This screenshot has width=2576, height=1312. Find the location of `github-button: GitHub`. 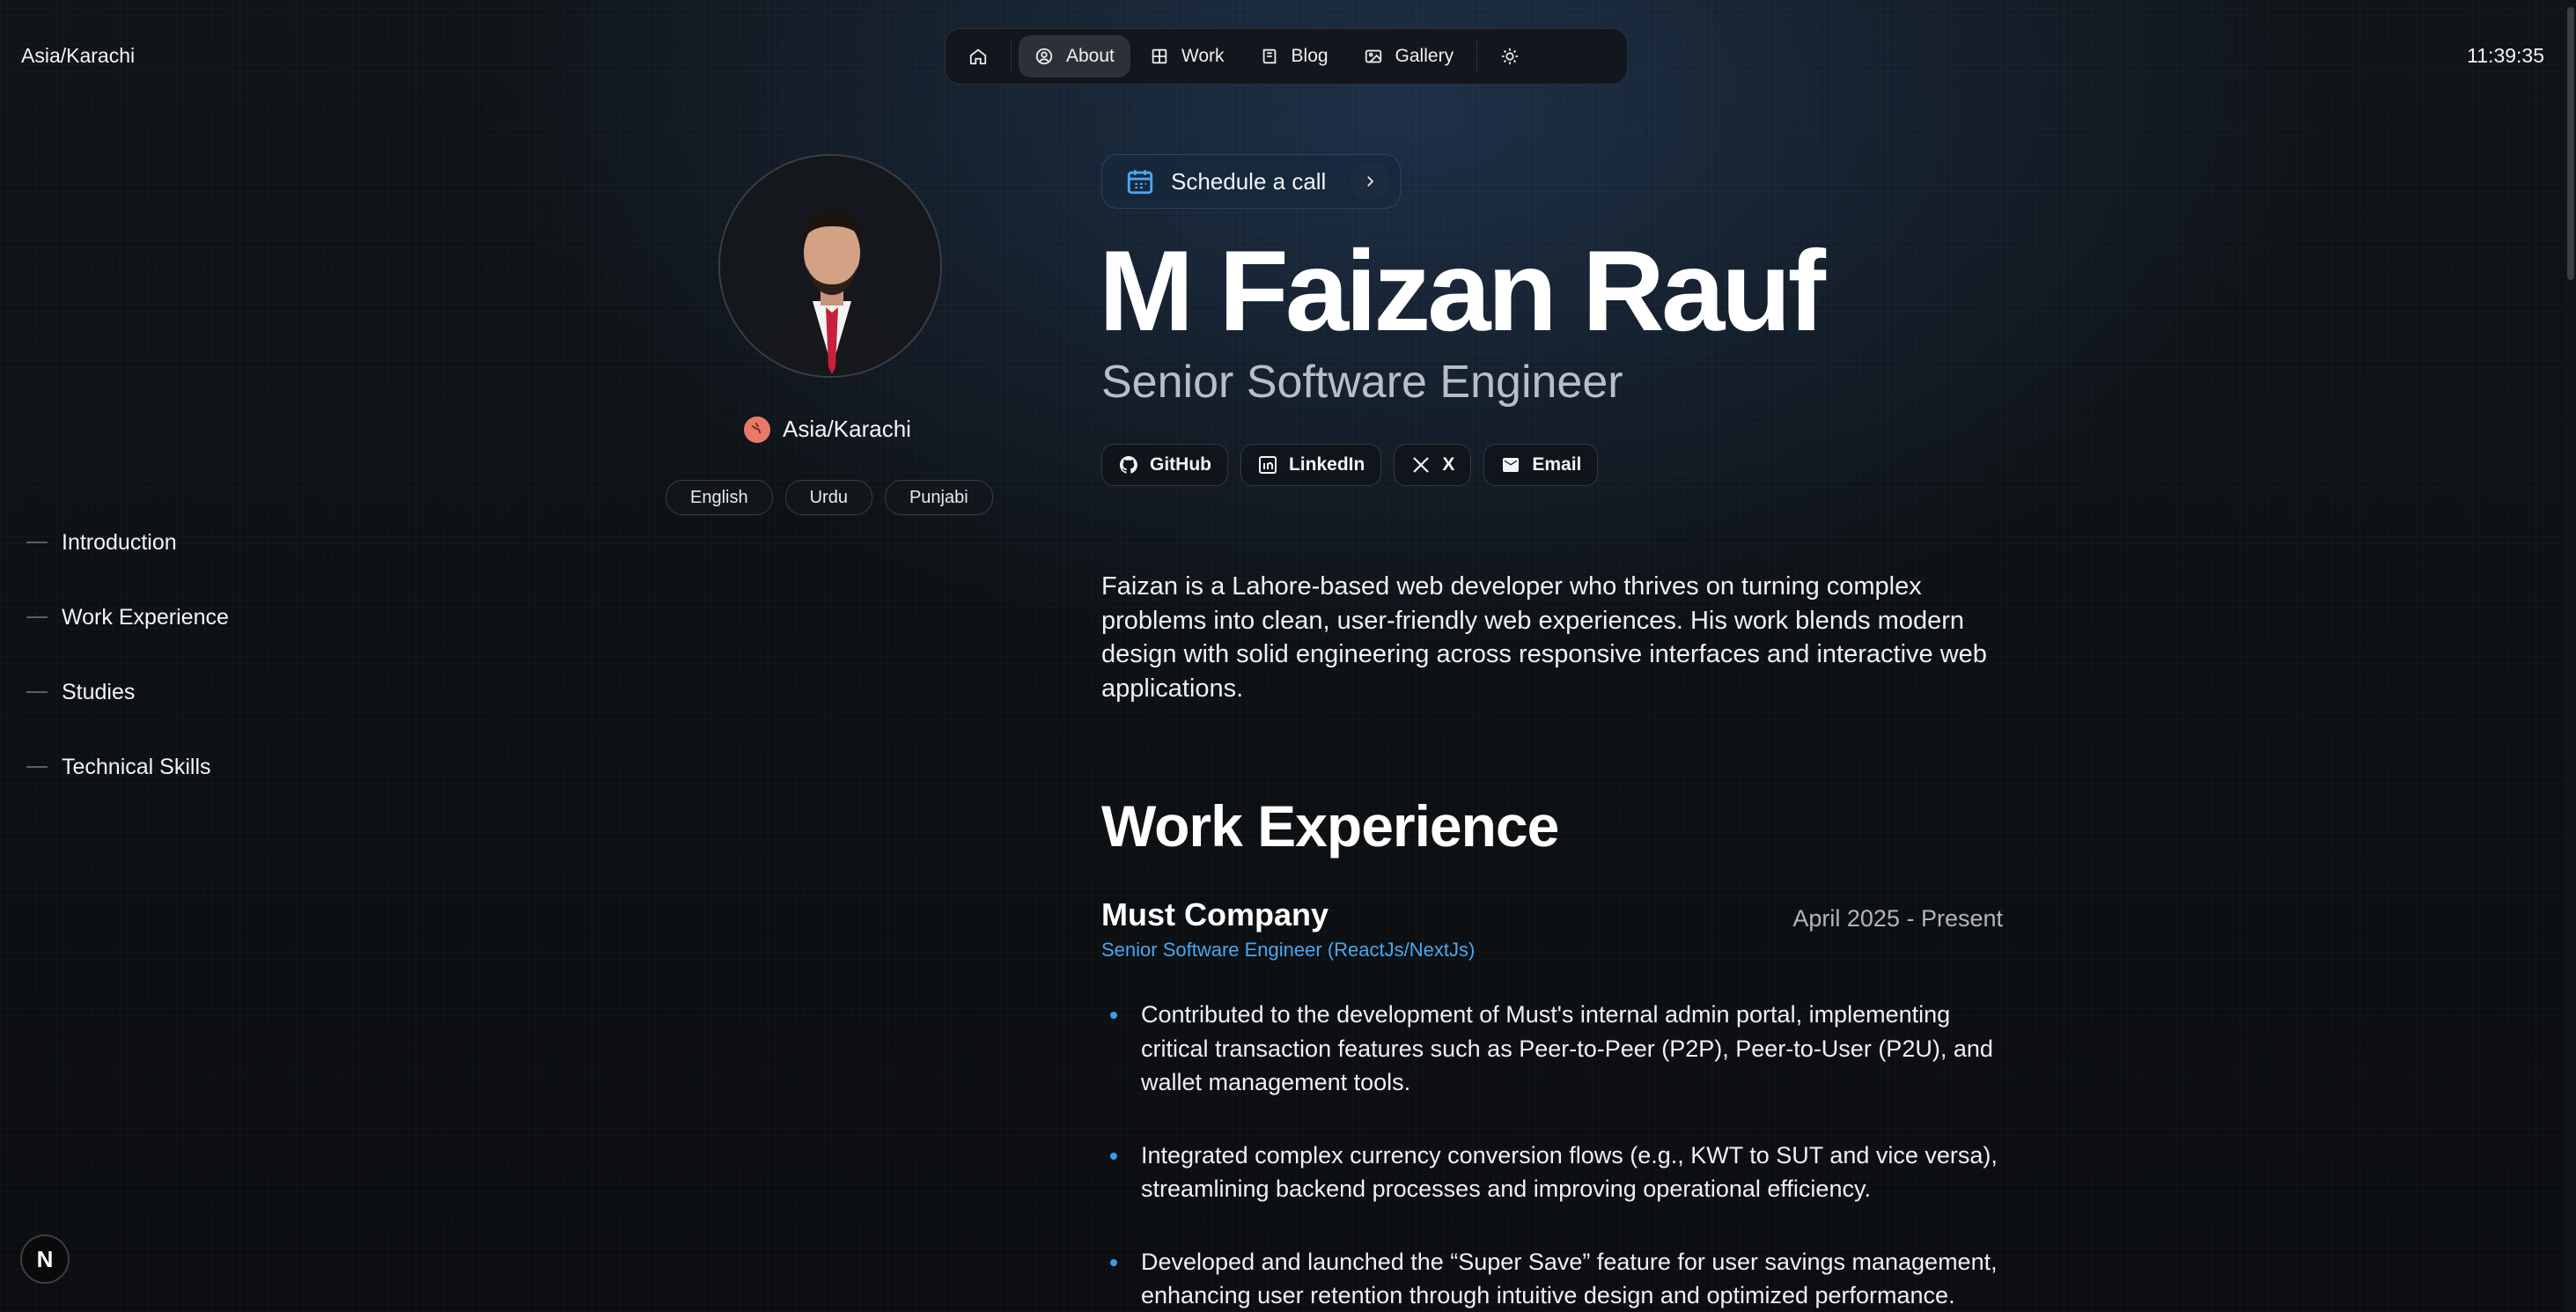

github-button: GitHub is located at coordinates (1165, 465).